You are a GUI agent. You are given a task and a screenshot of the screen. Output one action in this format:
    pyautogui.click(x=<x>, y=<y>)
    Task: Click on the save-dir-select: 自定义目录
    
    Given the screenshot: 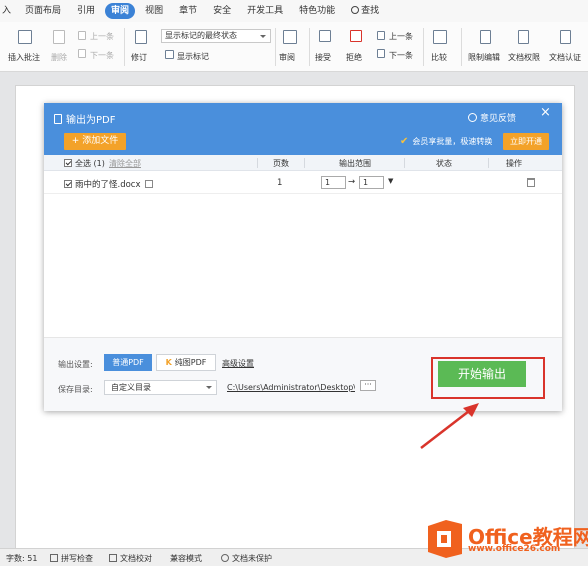 What is the action you would take?
    pyautogui.click(x=160, y=387)
    